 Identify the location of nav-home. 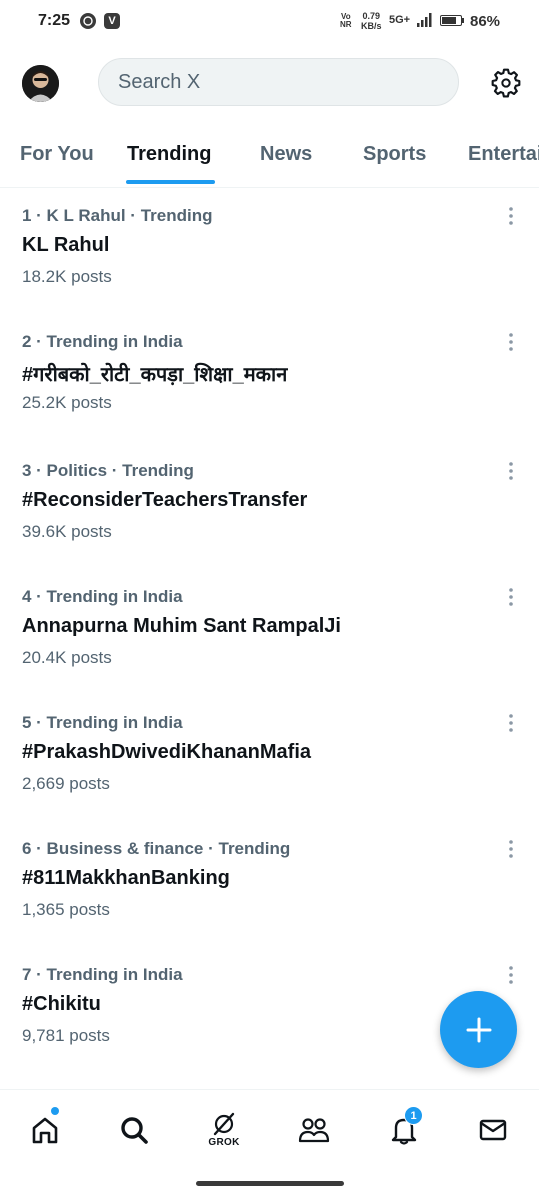
(45, 1130).